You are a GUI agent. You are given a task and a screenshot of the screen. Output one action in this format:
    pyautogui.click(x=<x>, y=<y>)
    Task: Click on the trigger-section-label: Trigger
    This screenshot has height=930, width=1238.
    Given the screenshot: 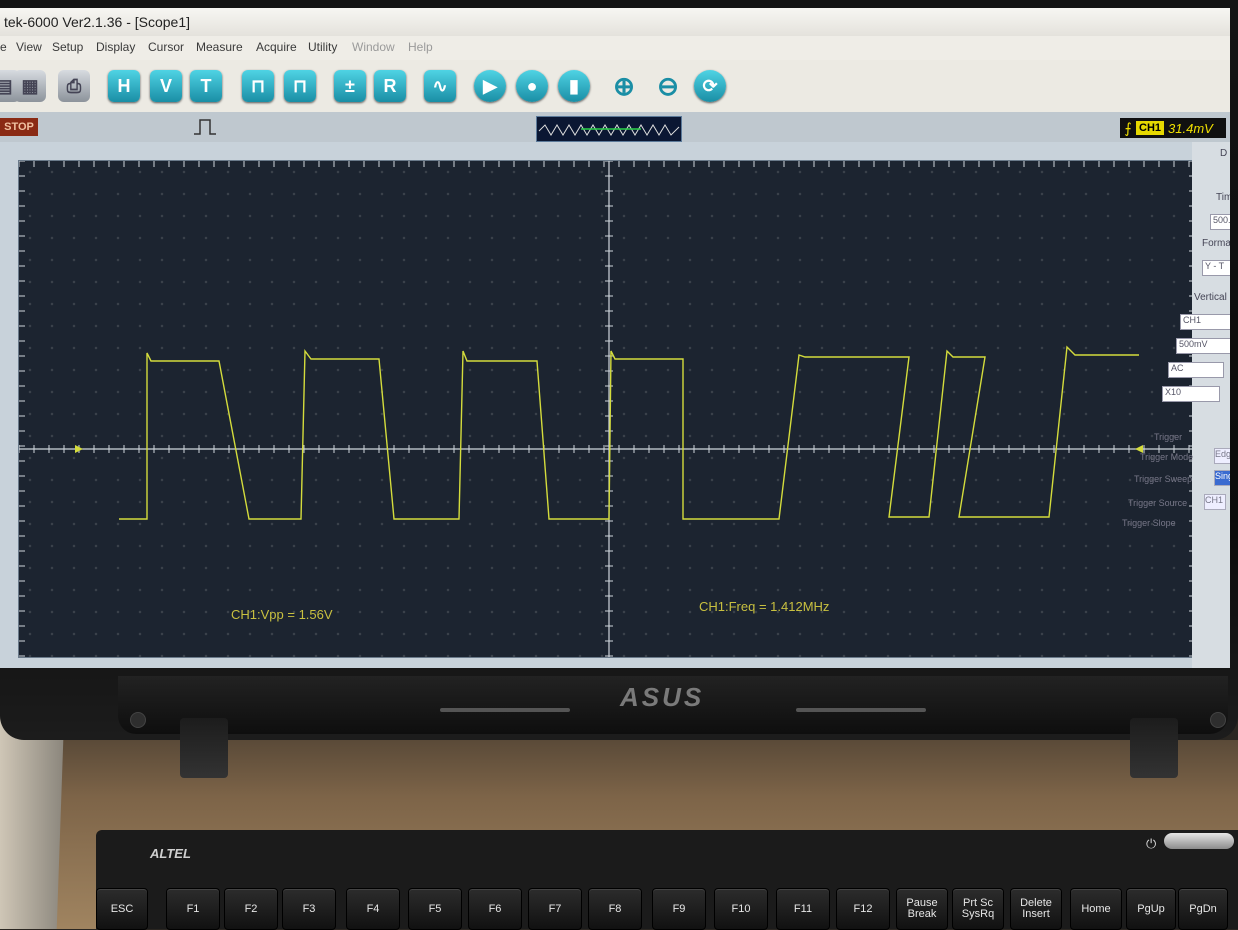 What is the action you would take?
    pyautogui.click(x=1168, y=437)
    